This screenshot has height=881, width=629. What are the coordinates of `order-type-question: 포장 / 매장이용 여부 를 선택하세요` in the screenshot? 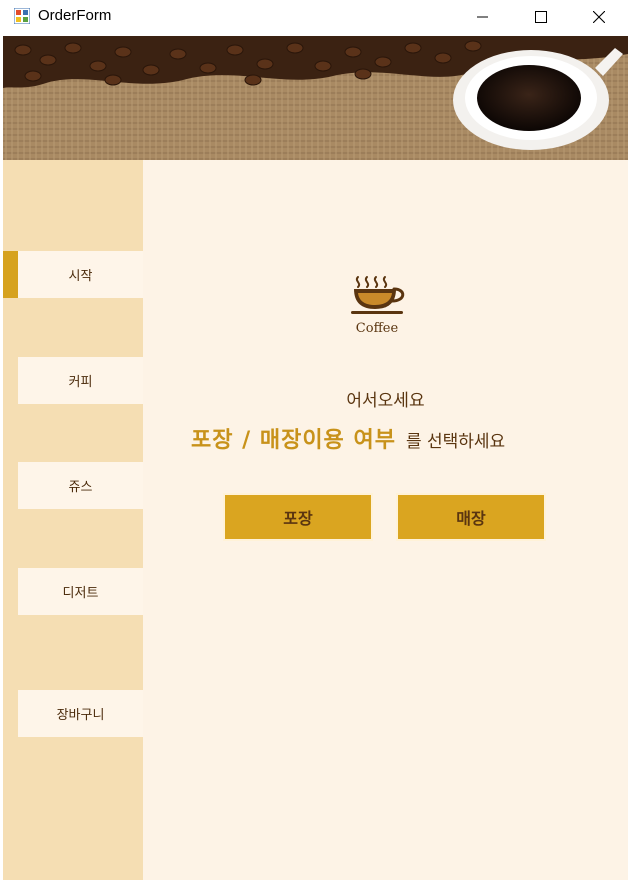 It's located at (348, 438).